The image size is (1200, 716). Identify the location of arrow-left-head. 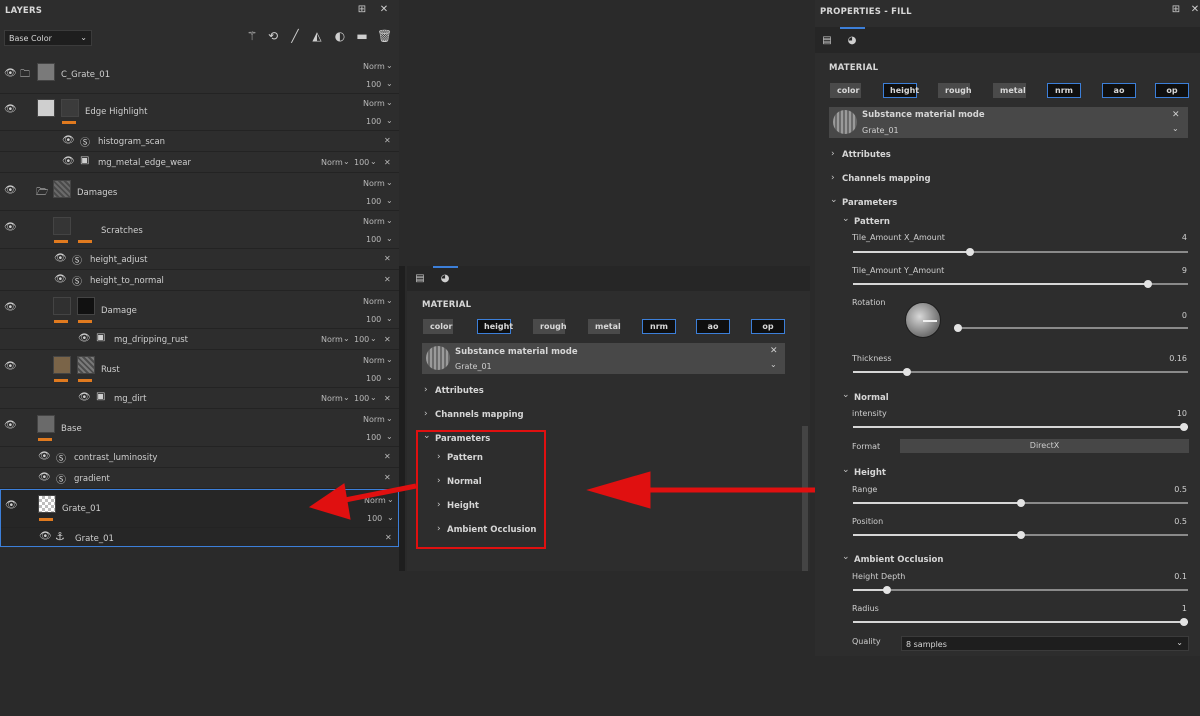
(329, 501).